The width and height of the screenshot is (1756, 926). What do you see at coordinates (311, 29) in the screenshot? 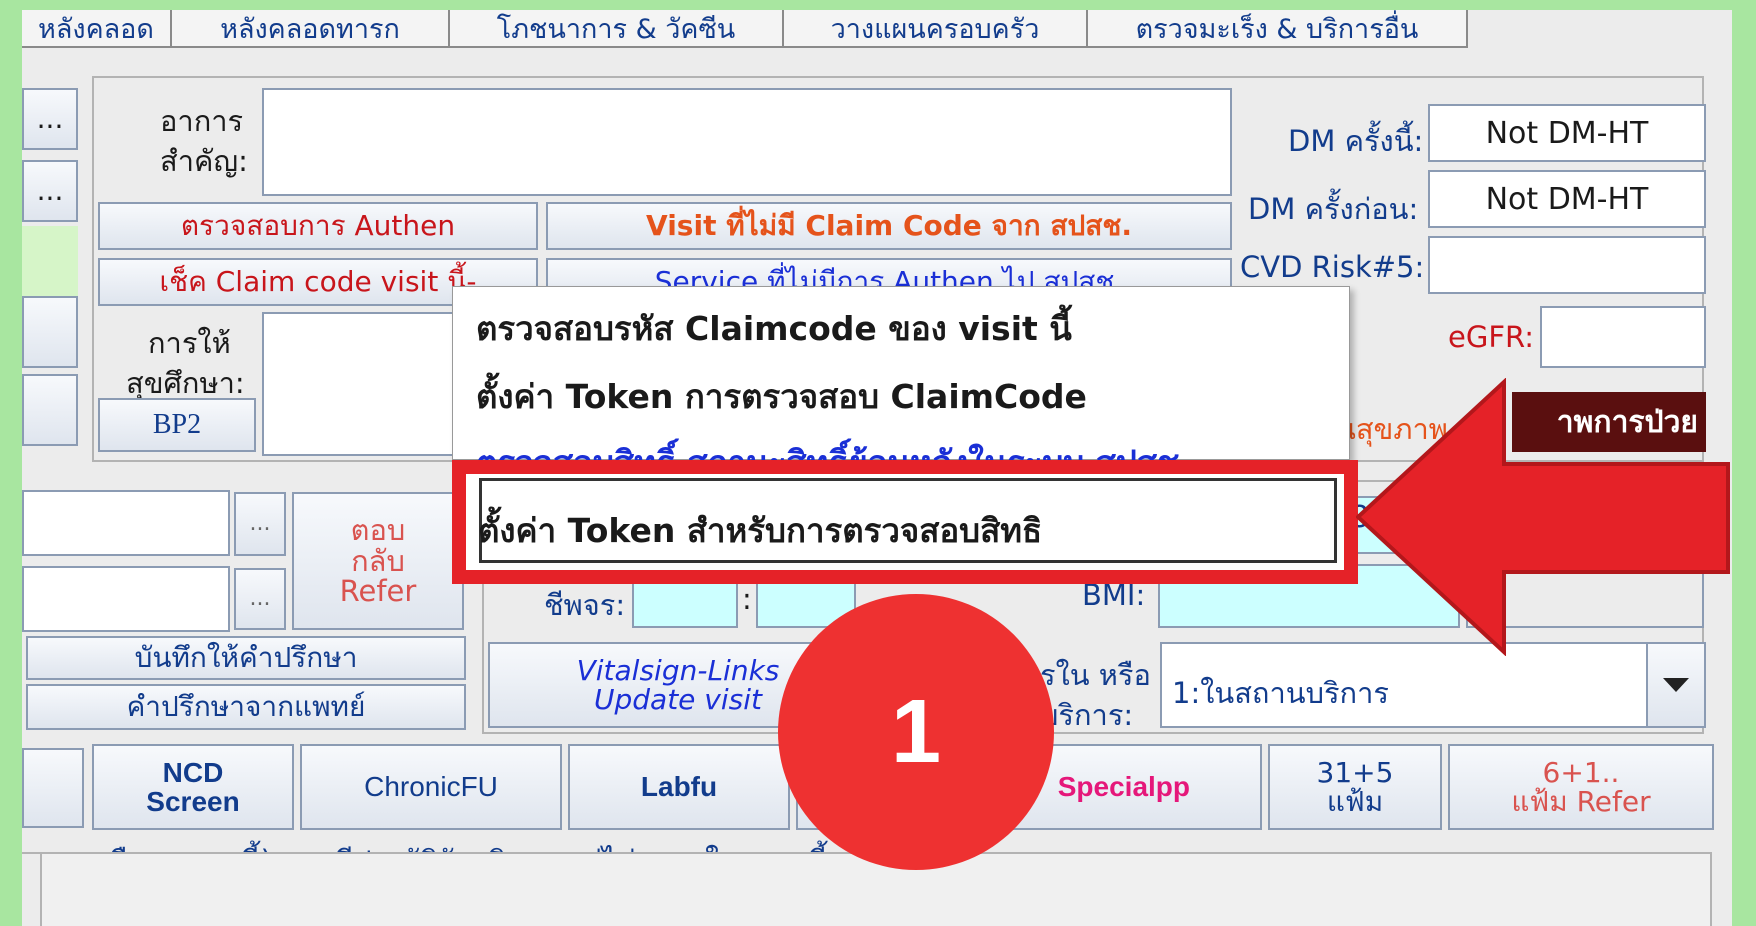
I see `tab-postpartum-infant: หลังคลอดทารก` at bounding box center [311, 29].